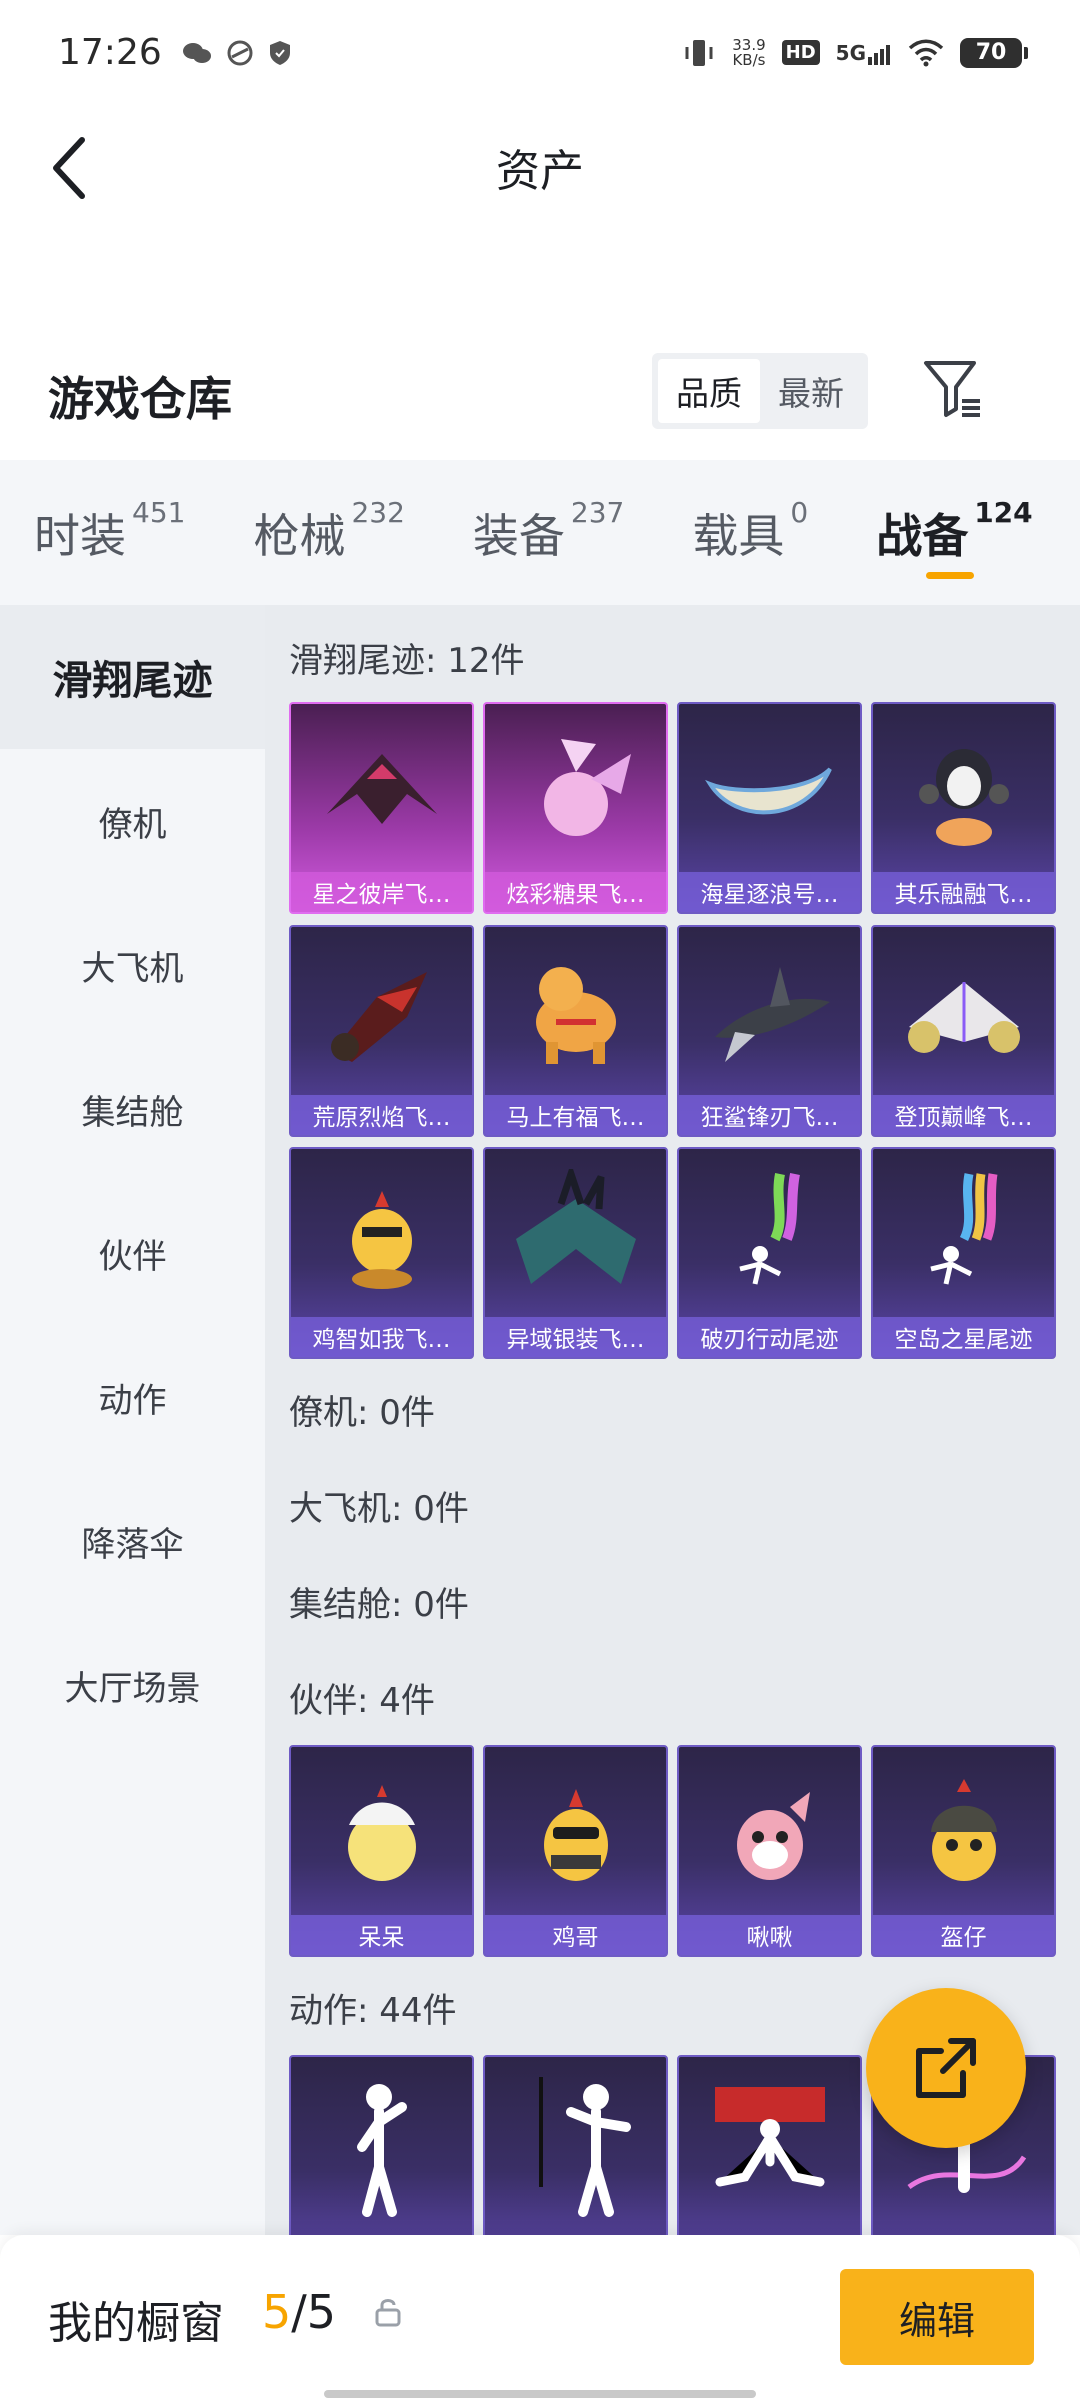 This screenshot has width=1080, height=2400. What do you see at coordinates (850, 52) in the screenshot?
I see `network-type: 5G` at bounding box center [850, 52].